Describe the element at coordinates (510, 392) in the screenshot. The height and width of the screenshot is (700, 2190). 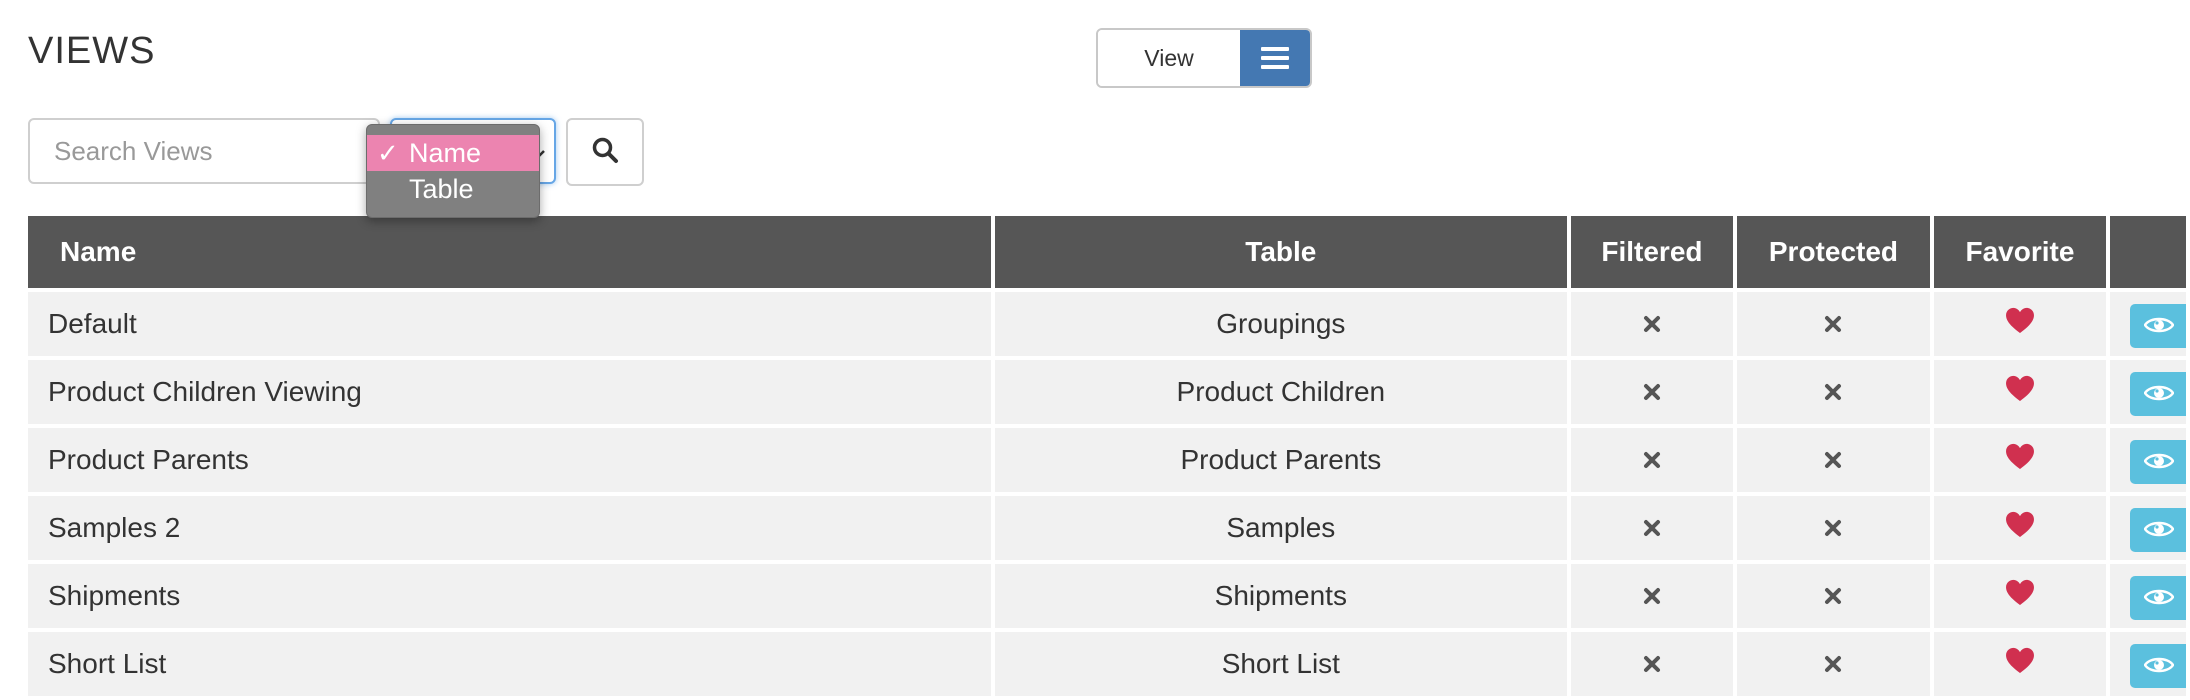
I see `cell-name: Product Children Viewing` at that location.